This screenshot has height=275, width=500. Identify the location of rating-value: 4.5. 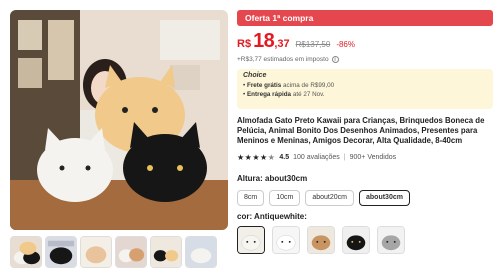
(284, 157).